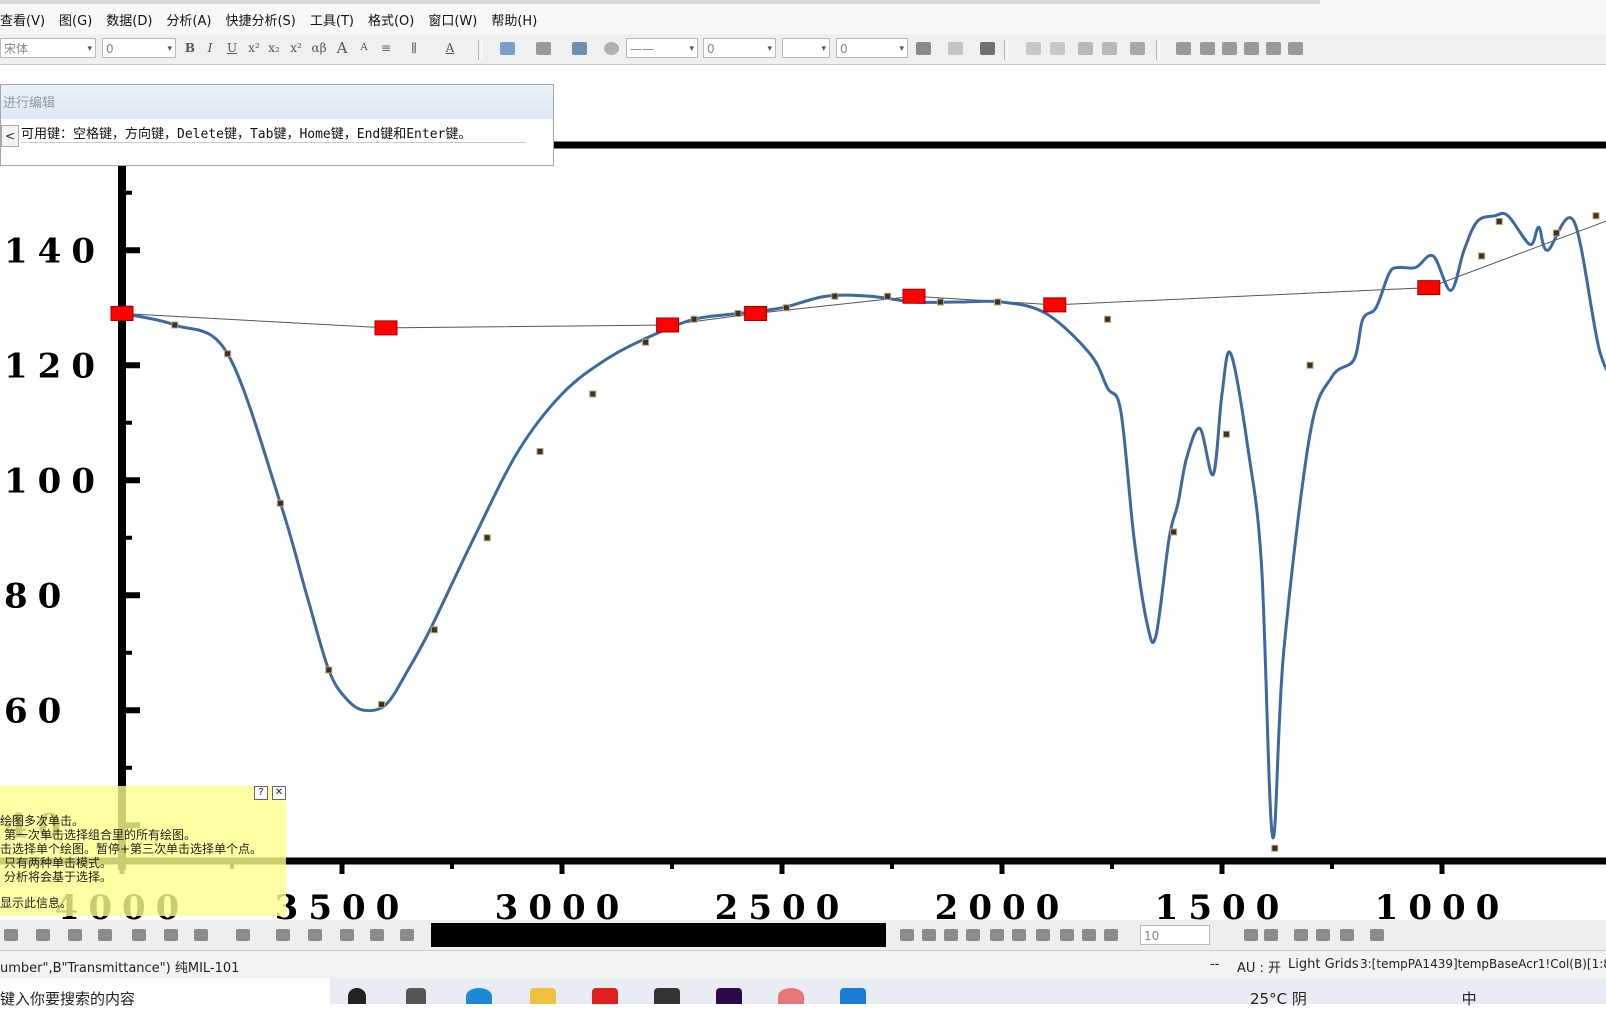 The height and width of the screenshot is (1009, 1606). Describe the element at coordinates (347, 935) in the screenshot. I see `matrix-icon` at that location.